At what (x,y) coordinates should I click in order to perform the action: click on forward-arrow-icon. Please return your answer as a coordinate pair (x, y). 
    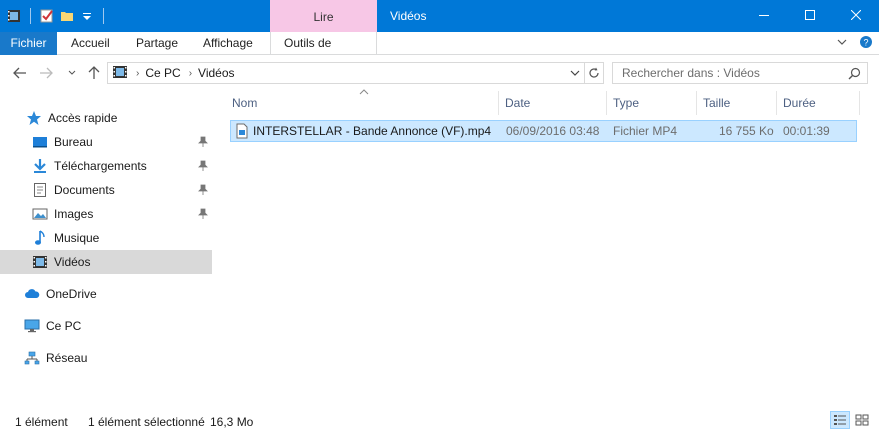
    Looking at the image, I should click on (46, 73).